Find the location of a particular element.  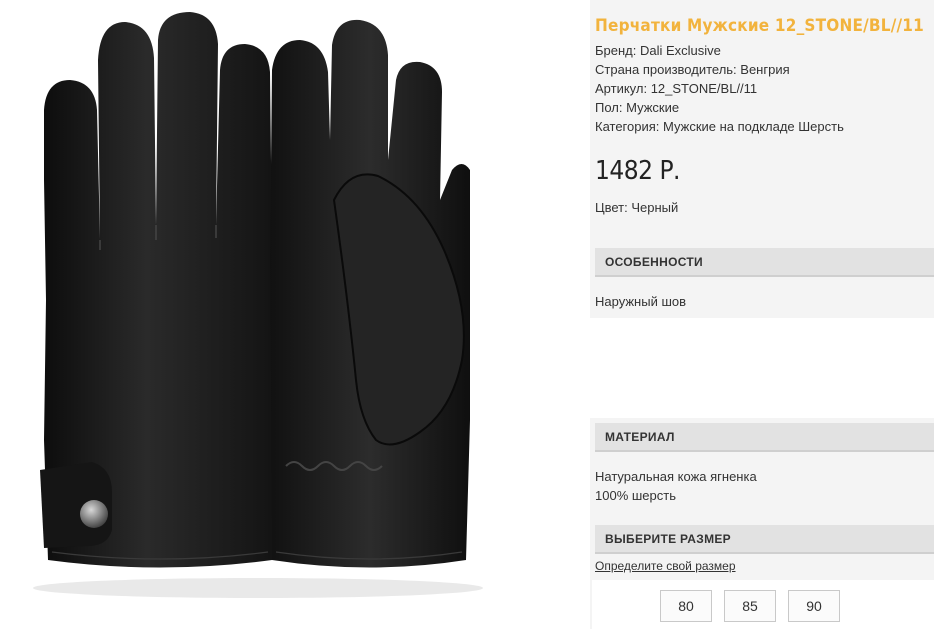

property-gender: Пол: Мужские is located at coordinates (637, 107).